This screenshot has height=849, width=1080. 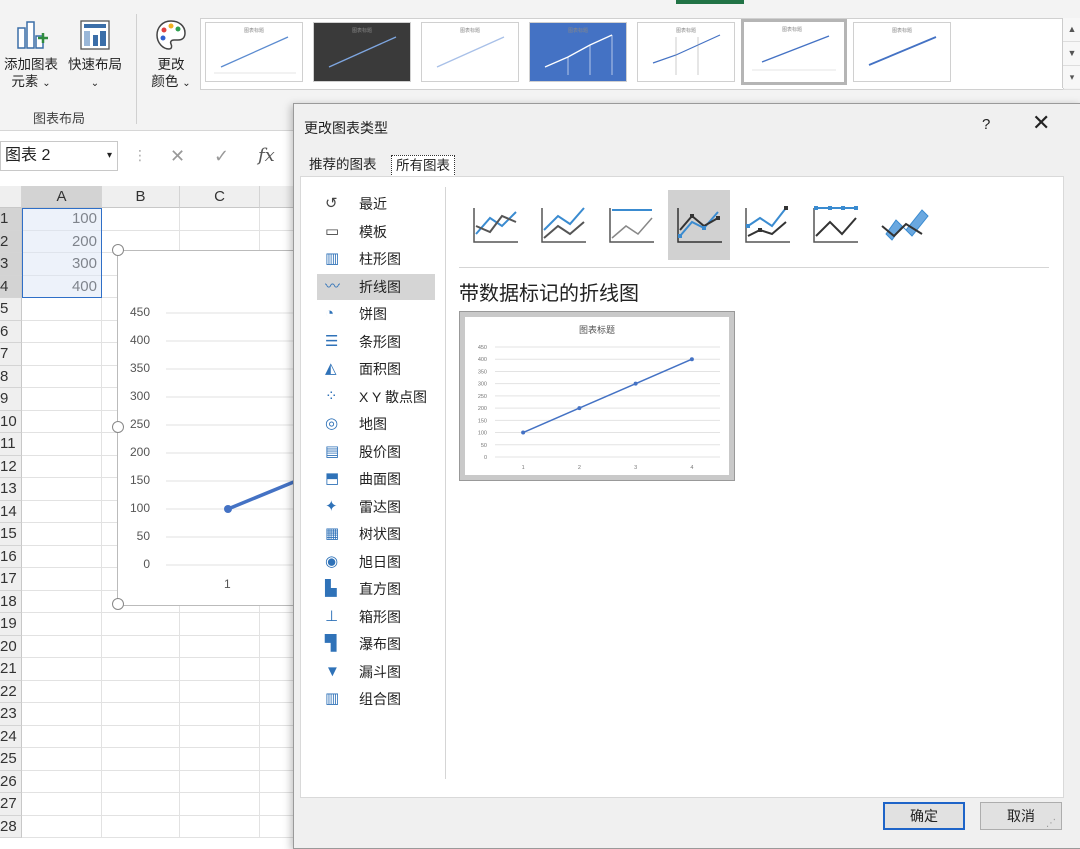 What do you see at coordinates (377, 342) in the screenshot?
I see `chart-category-item: ☰ 条形图` at bounding box center [377, 342].